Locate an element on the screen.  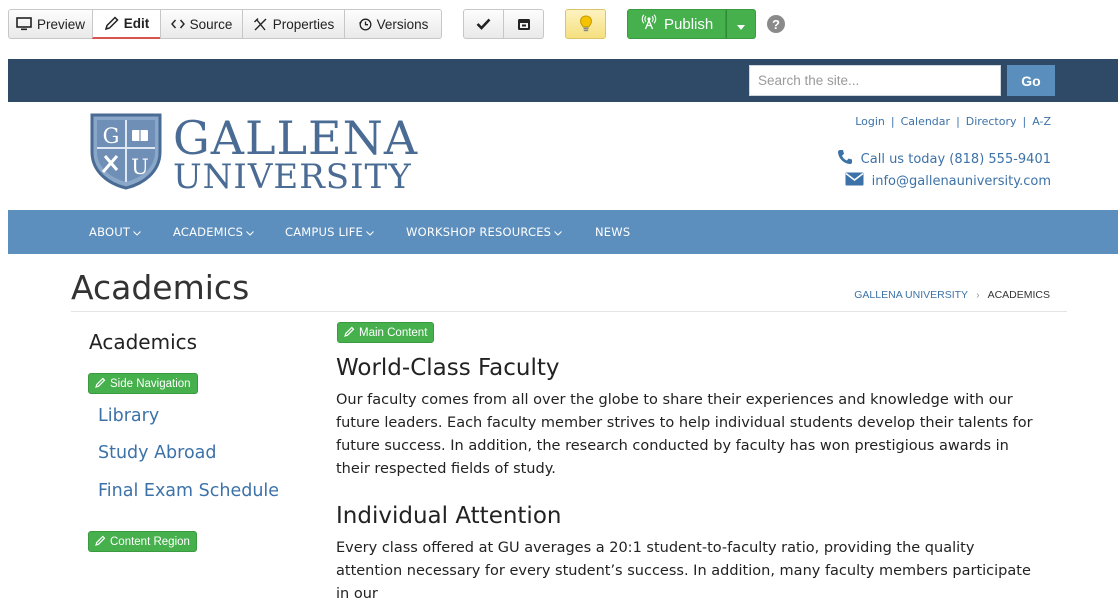
nav-item-academics: ACADEMICS is located at coordinates (213, 232).